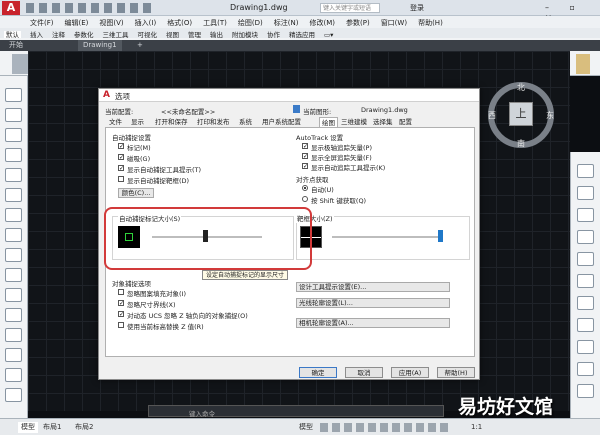  Describe the element at coordinates (16, 45) in the screenshot. I see `tab-start: 开始` at that location.